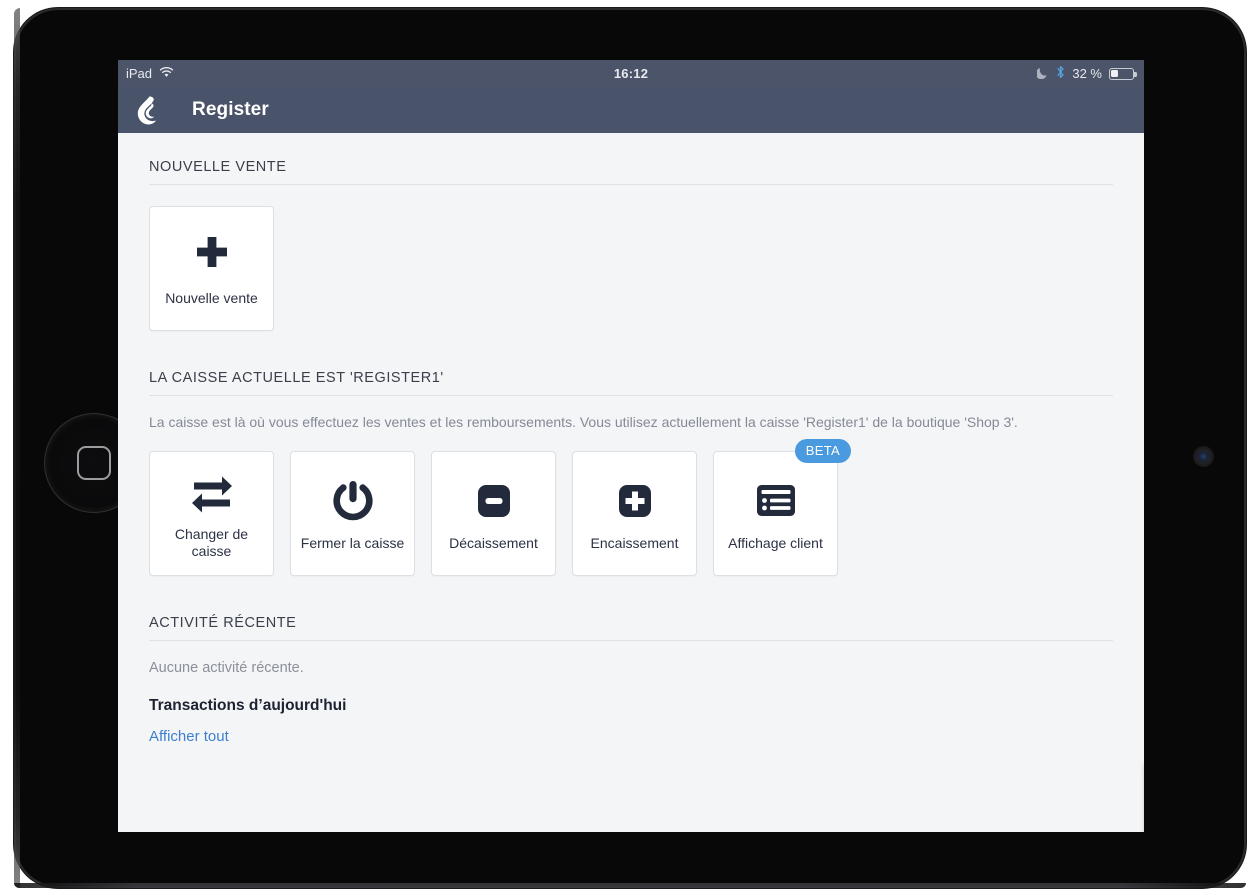 The height and width of the screenshot is (895, 1260). What do you see at coordinates (775, 542) in the screenshot?
I see `tile-label: Affichage client` at bounding box center [775, 542].